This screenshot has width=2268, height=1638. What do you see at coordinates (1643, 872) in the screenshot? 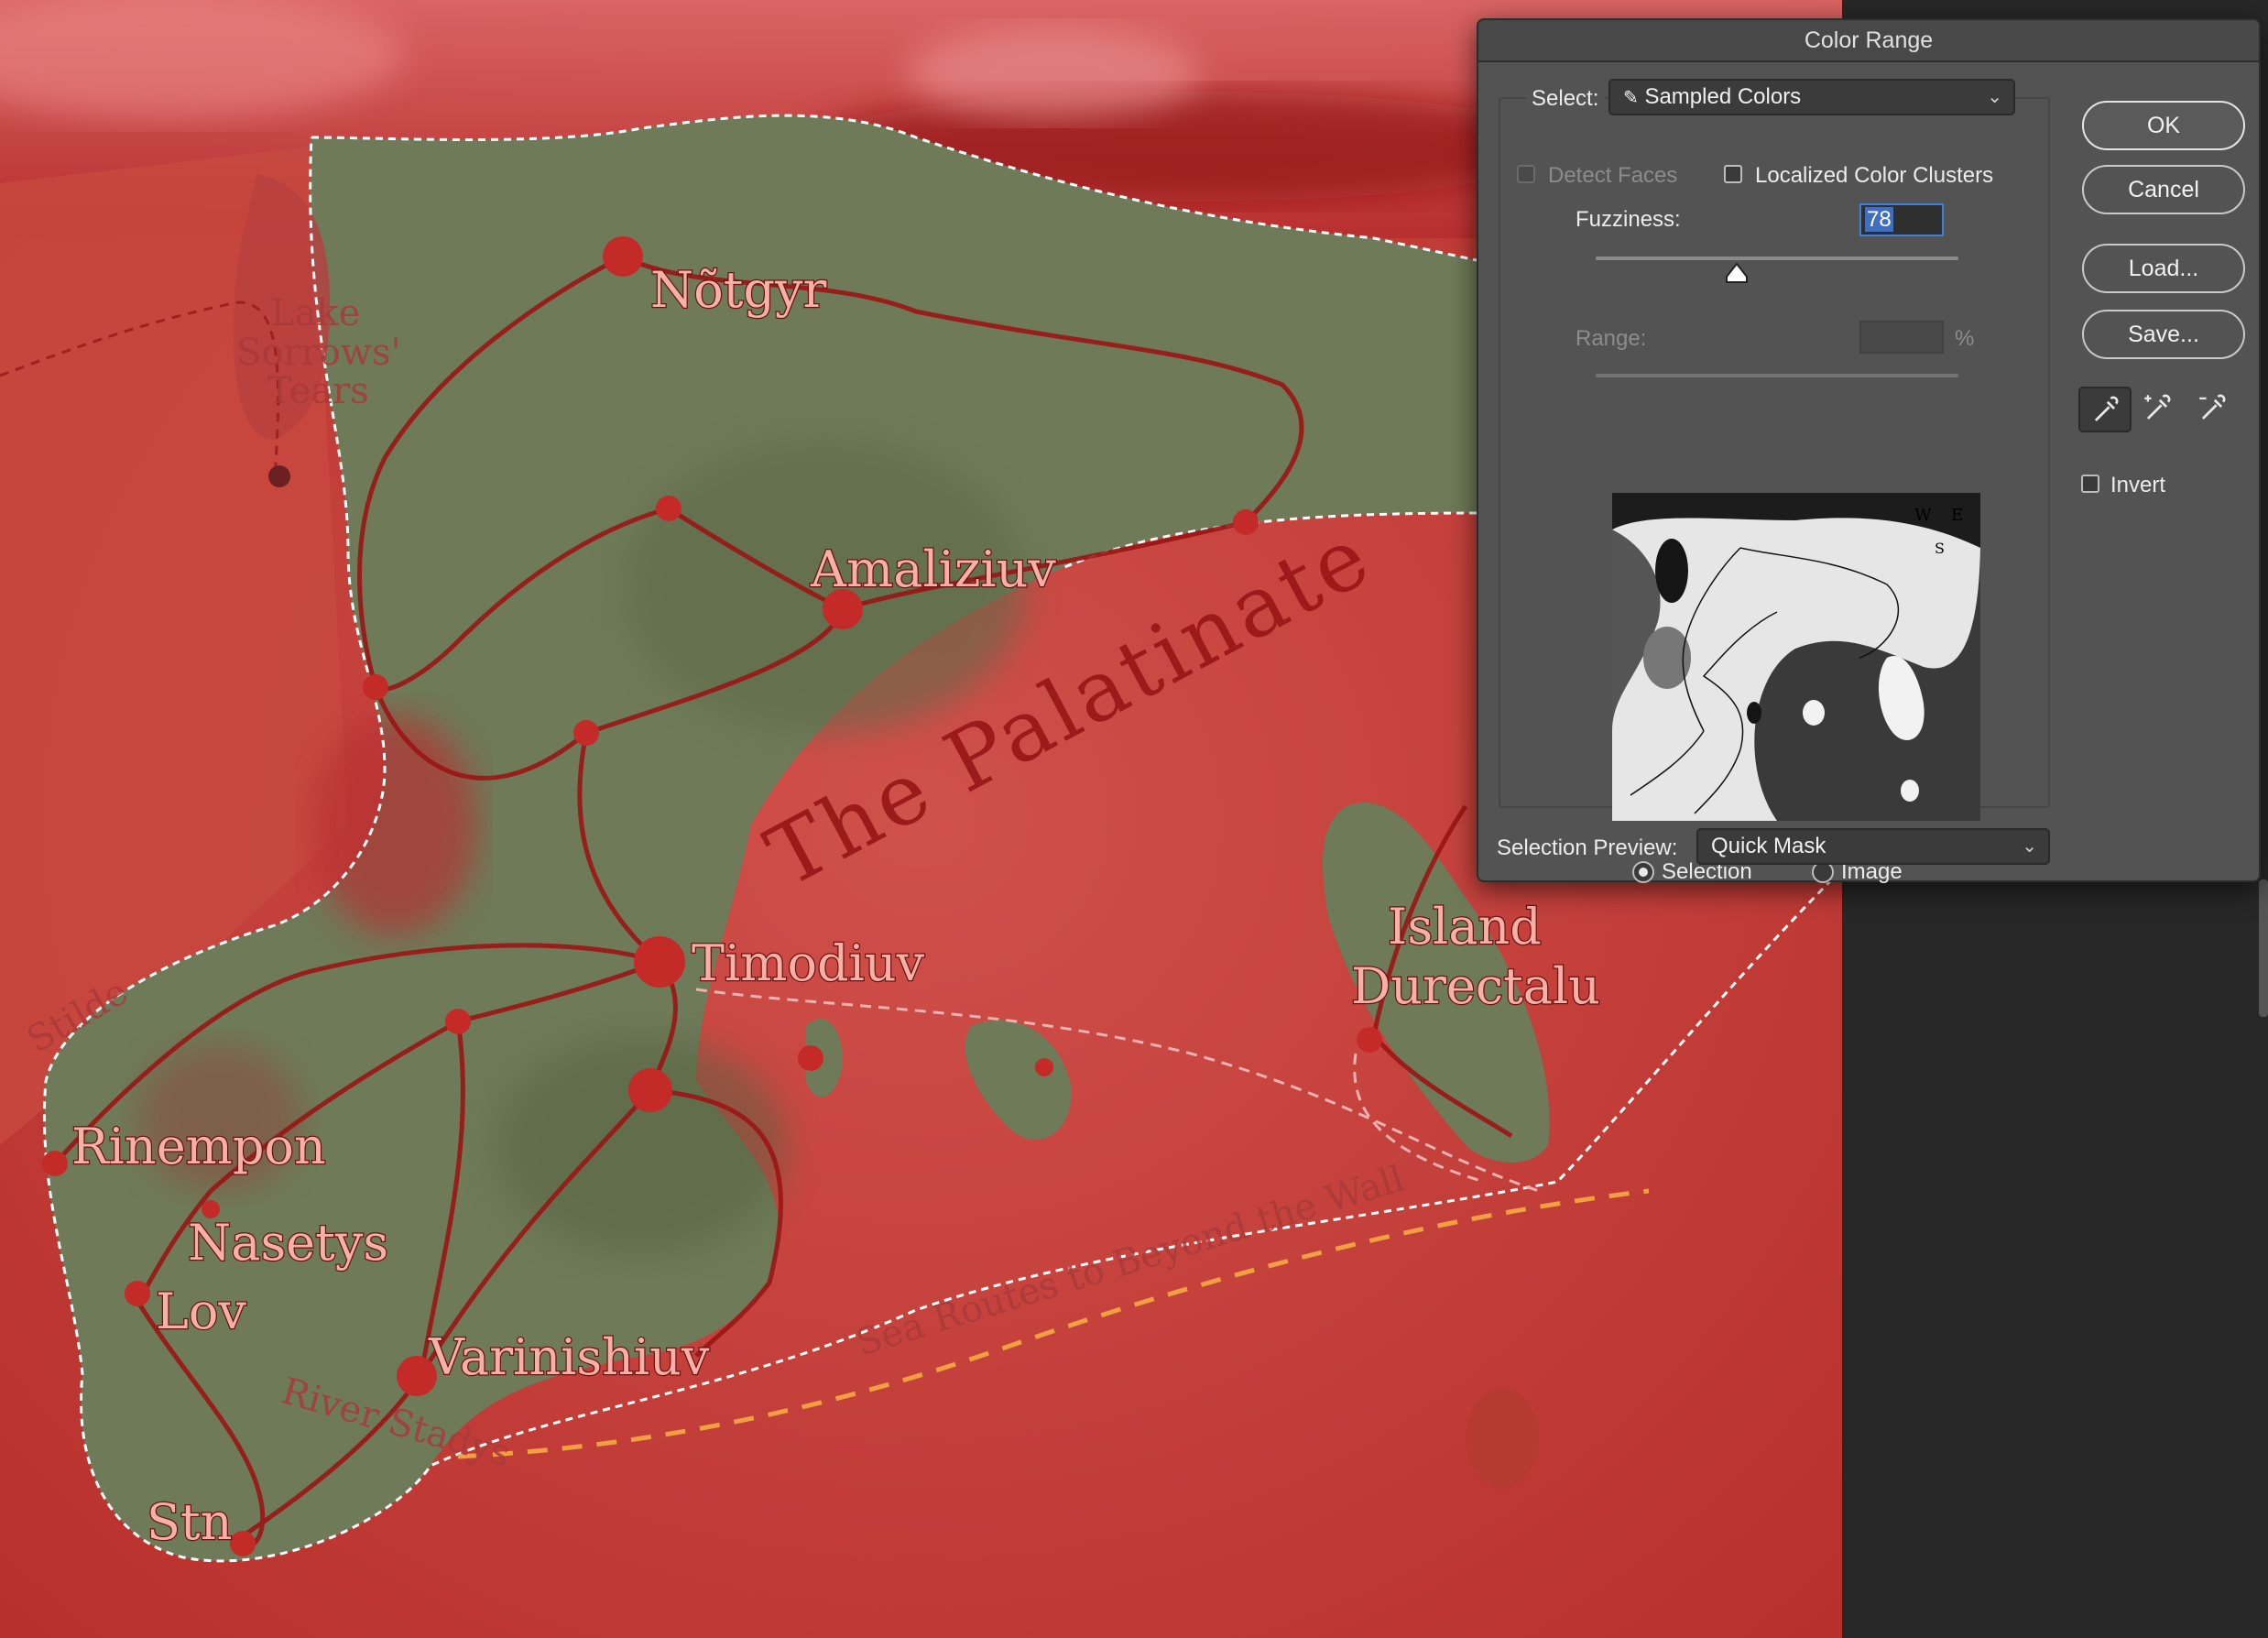
I see `selection-radio` at bounding box center [1643, 872].